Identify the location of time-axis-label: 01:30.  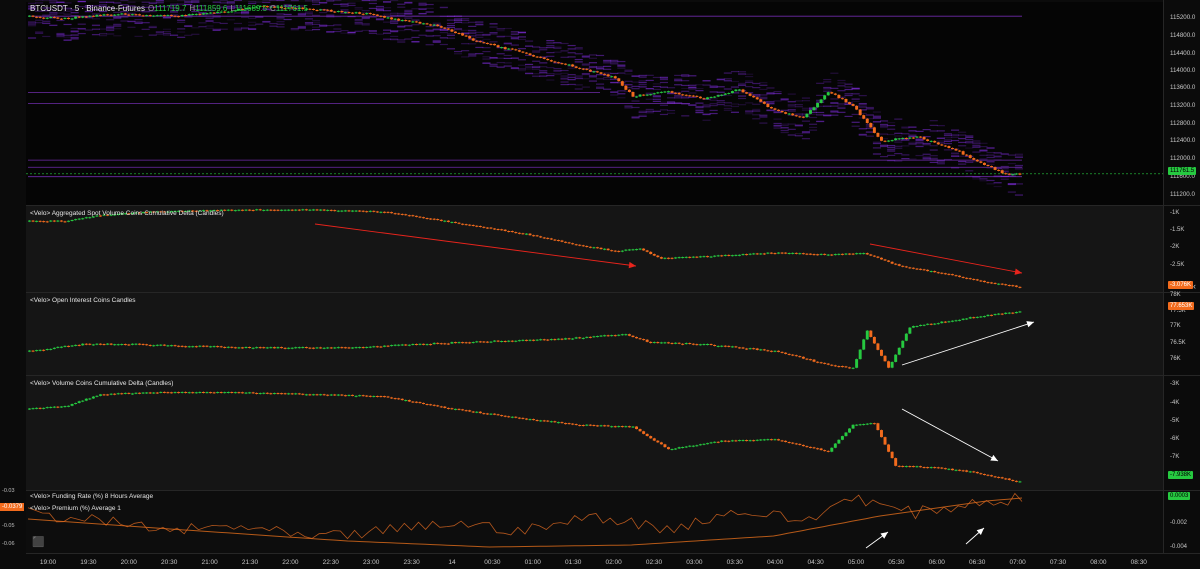
(573, 562).